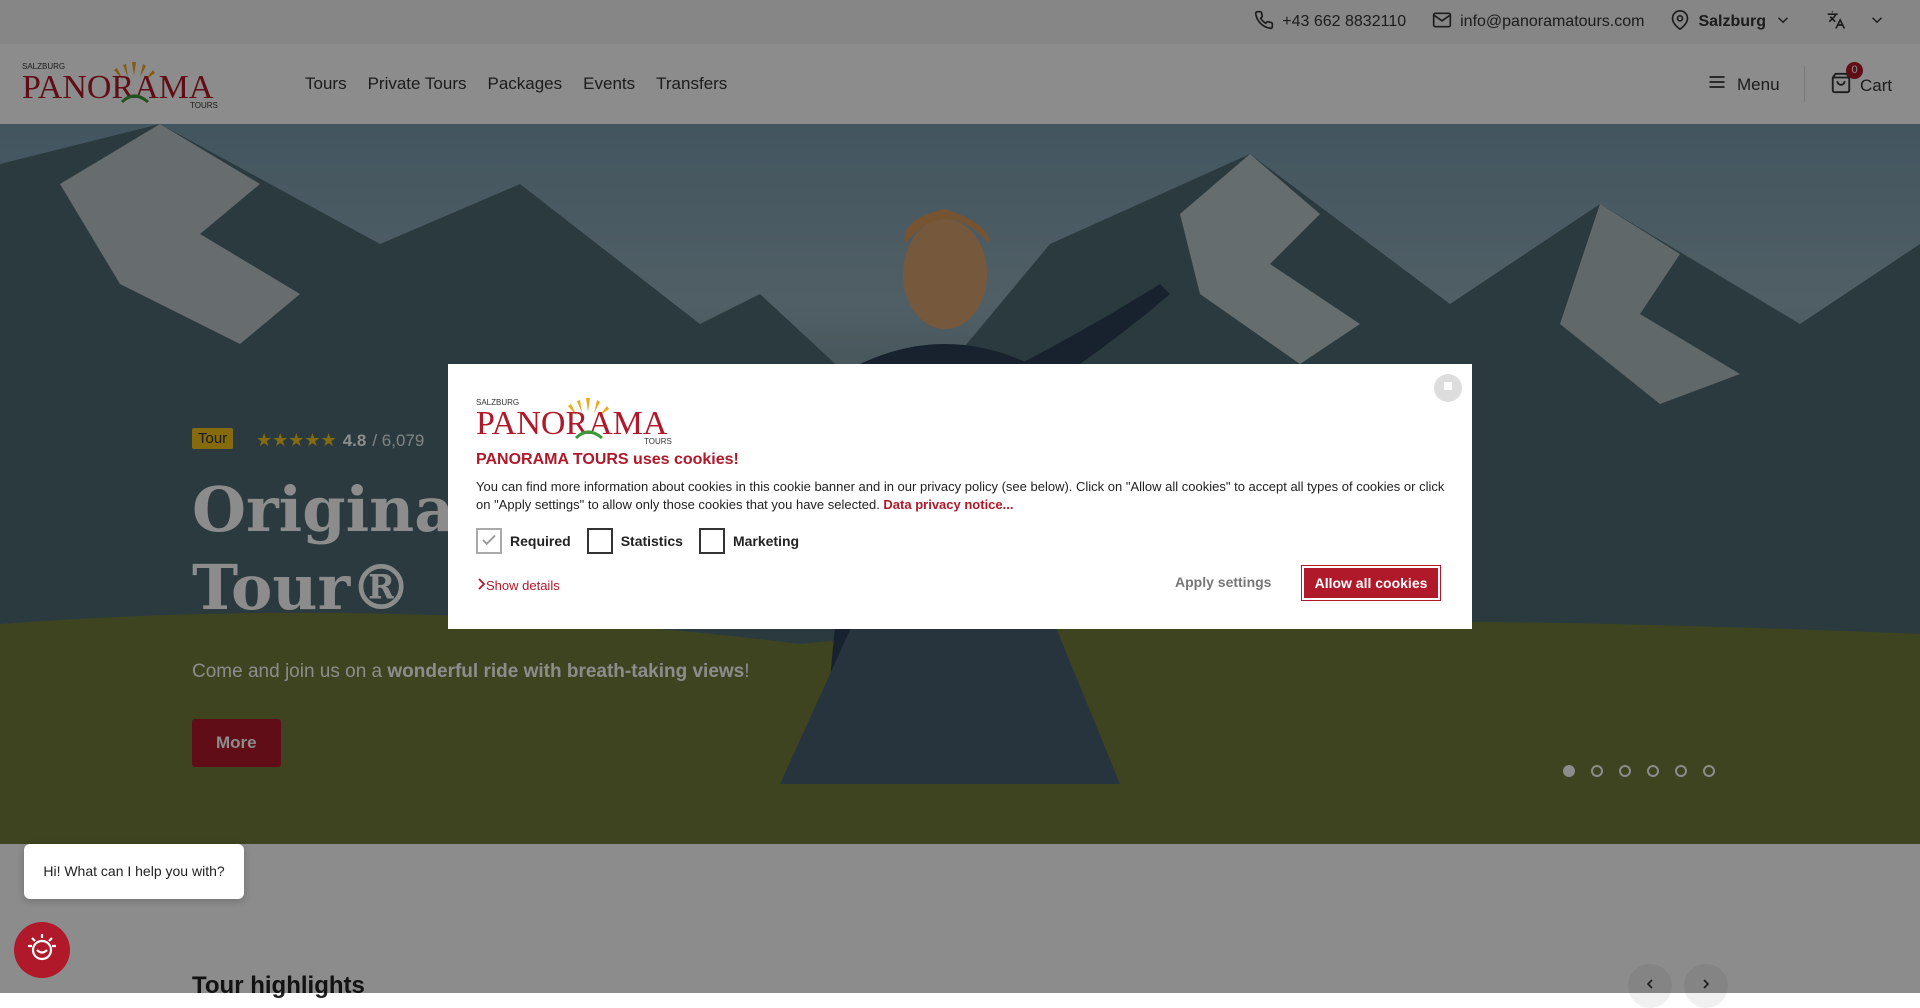 The width and height of the screenshot is (1920, 1008). Describe the element at coordinates (607, 459) in the screenshot. I see `cookie-title: PANORAMA TOURS uses cookies!` at that location.